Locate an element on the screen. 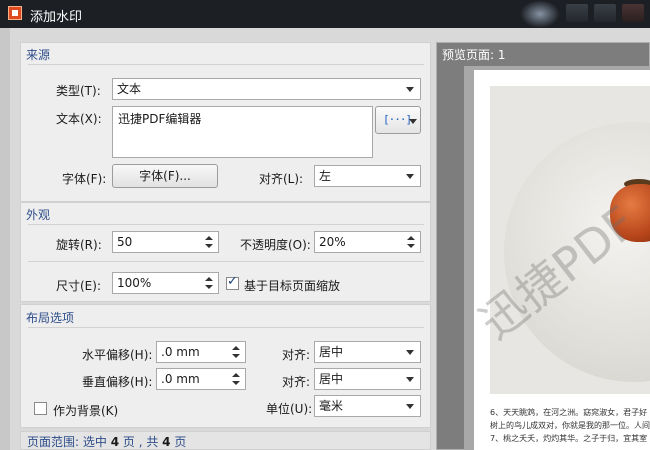 Image resolution: width=650 pixels, height=450 pixels. page-text-line: 6、天天眺鸩，在河之洲。窈窕淑女，君子好 is located at coordinates (569, 412).